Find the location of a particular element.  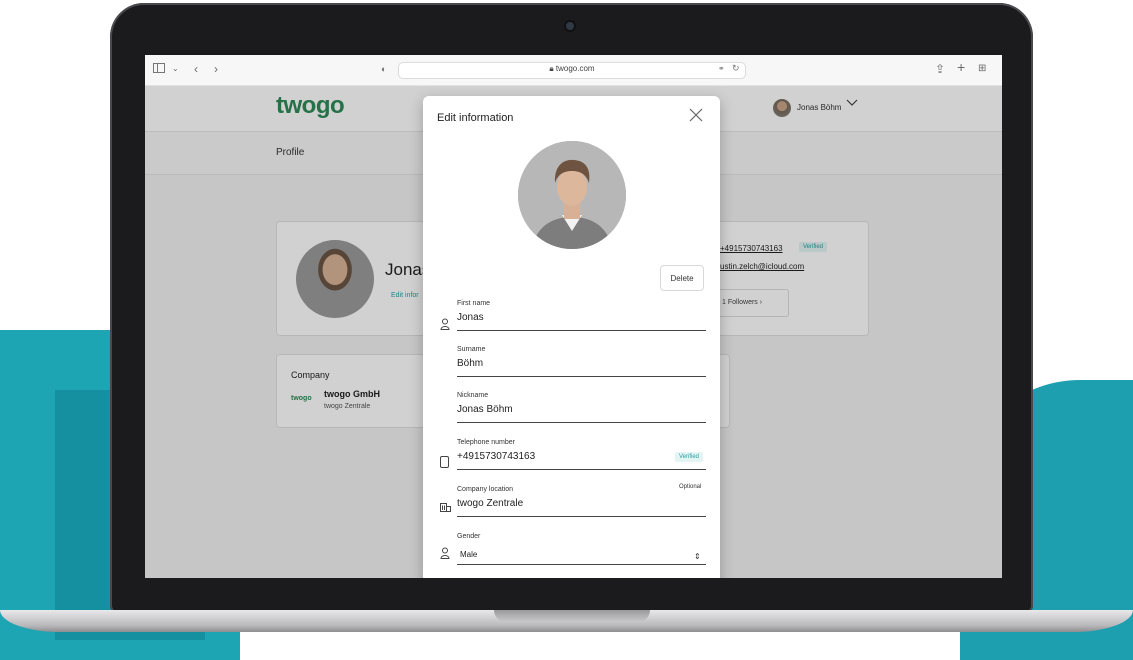

first-name-field: First name Jonas is located at coordinates (581, 317).